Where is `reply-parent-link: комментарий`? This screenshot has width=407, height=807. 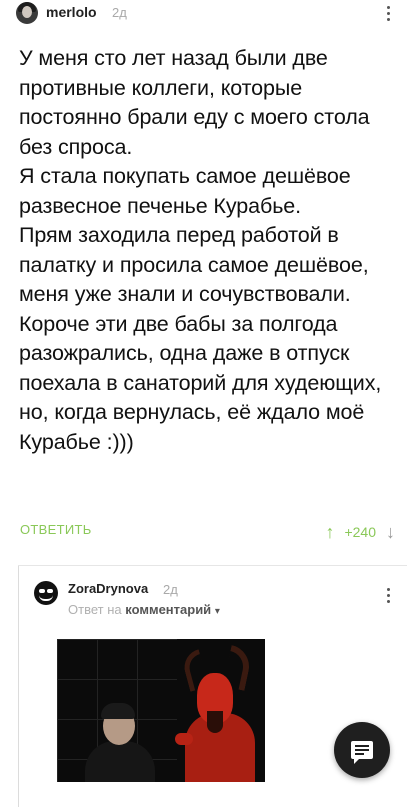
reply-parent-link: комментарий is located at coordinates (168, 609).